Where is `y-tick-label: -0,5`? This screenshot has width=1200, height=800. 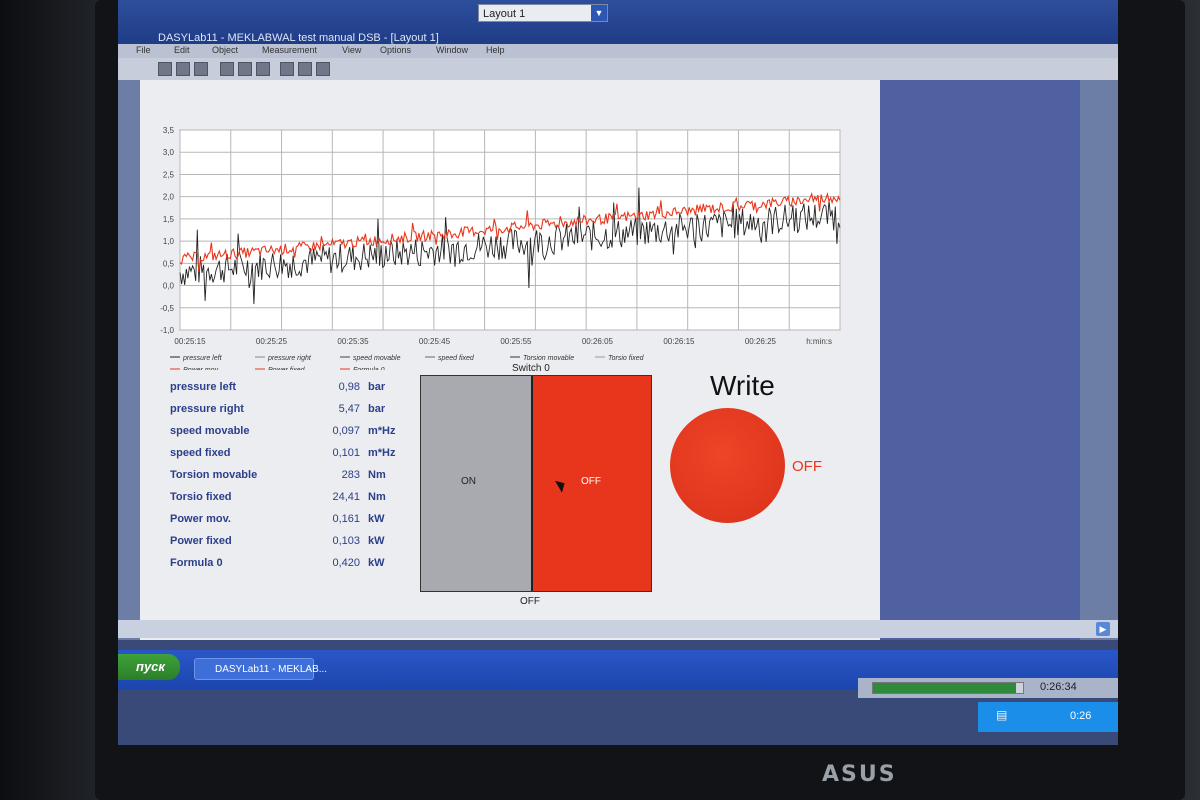 y-tick-label: -0,5 is located at coordinates (167, 308).